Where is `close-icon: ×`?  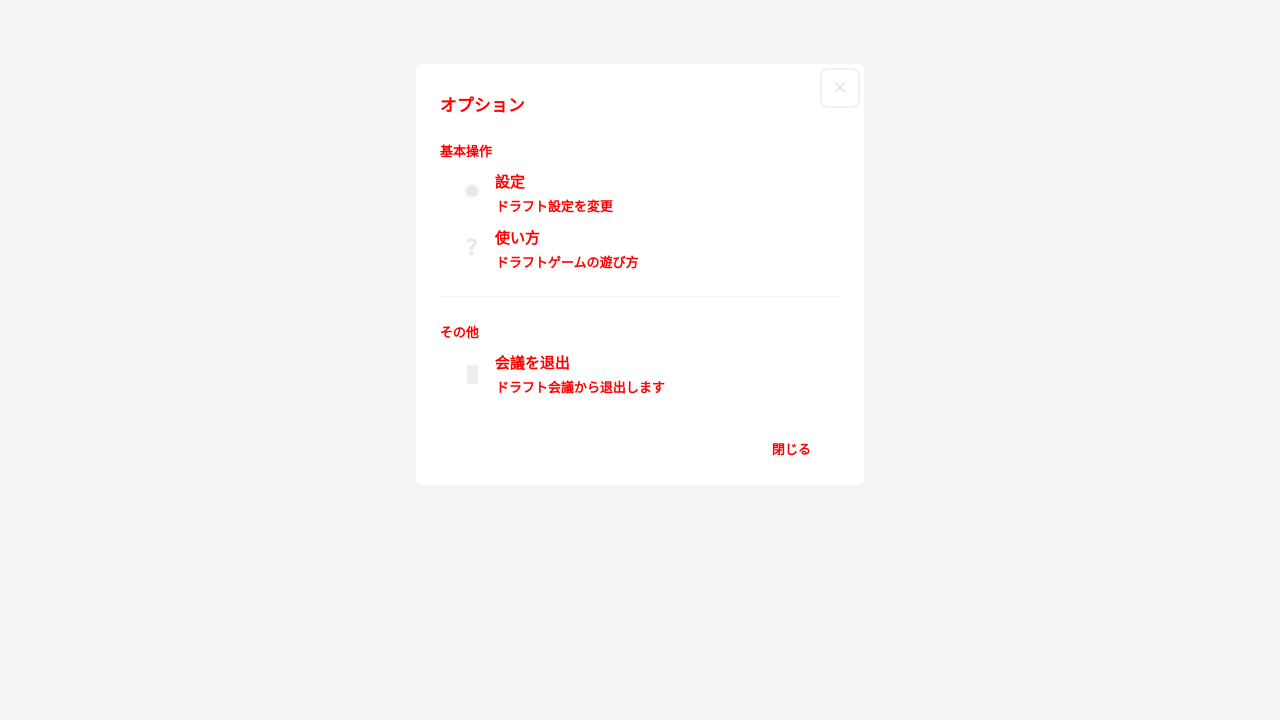 close-icon: × is located at coordinates (840, 88).